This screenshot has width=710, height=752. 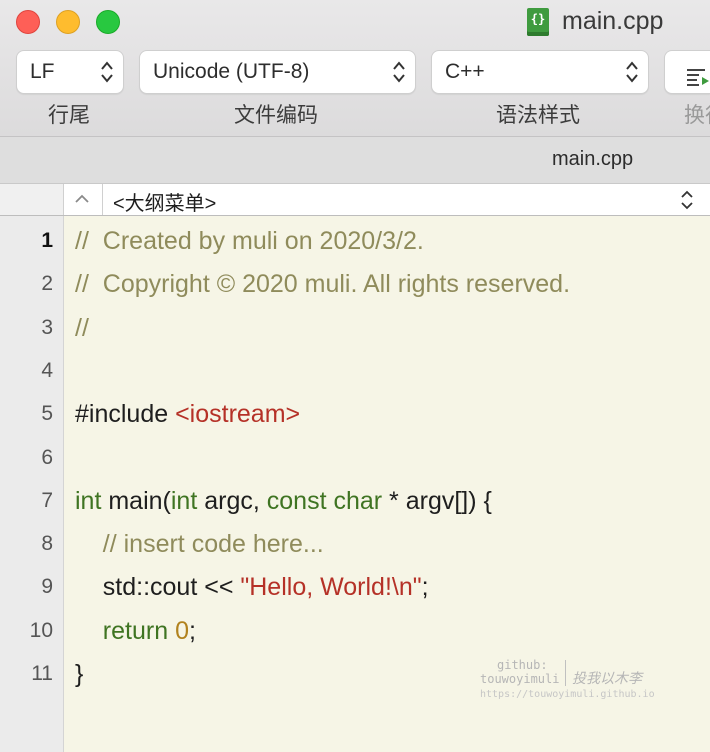 I want to click on code-token-comment: //, so click(x=82, y=327).